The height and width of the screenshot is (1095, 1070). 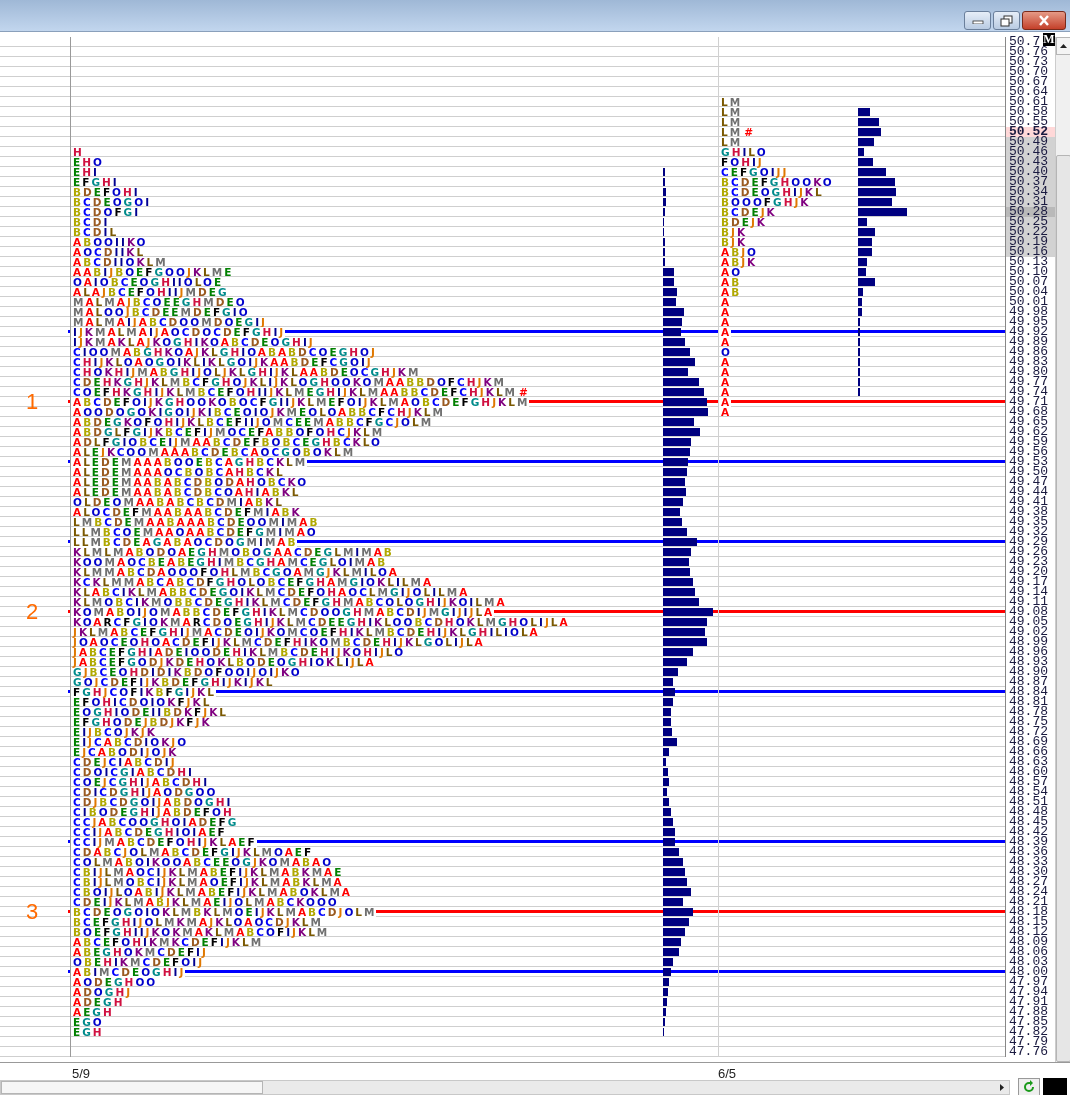 What do you see at coordinates (208, 872) in the screenshot?
I see `tpo-row-text: CBIJLMAOCIJKLMABEFIJKLMABKMAE` at bounding box center [208, 872].